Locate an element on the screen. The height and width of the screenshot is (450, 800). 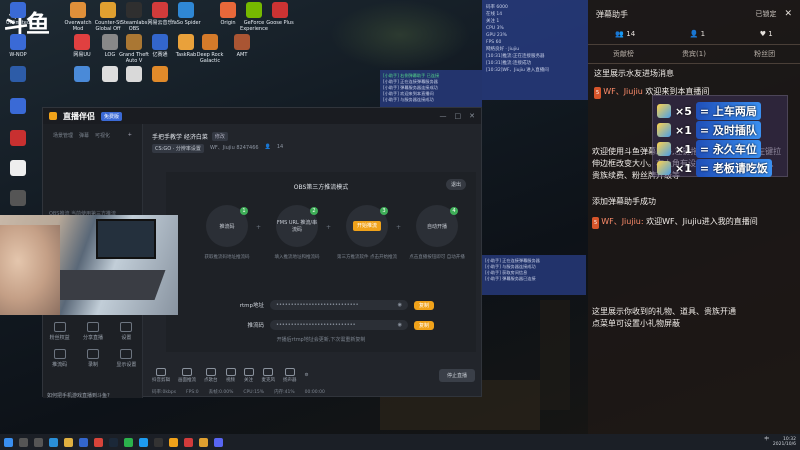
desktop-icon: W-NOP is located at coordinates (18, 46).